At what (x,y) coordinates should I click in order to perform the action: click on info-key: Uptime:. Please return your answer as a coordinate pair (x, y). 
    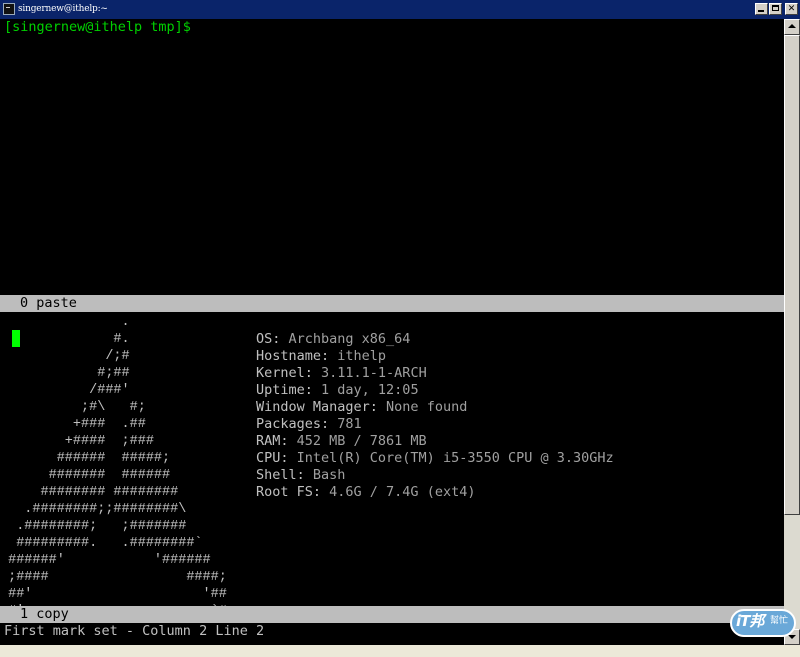
    Looking at the image, I should click on (284, 390).